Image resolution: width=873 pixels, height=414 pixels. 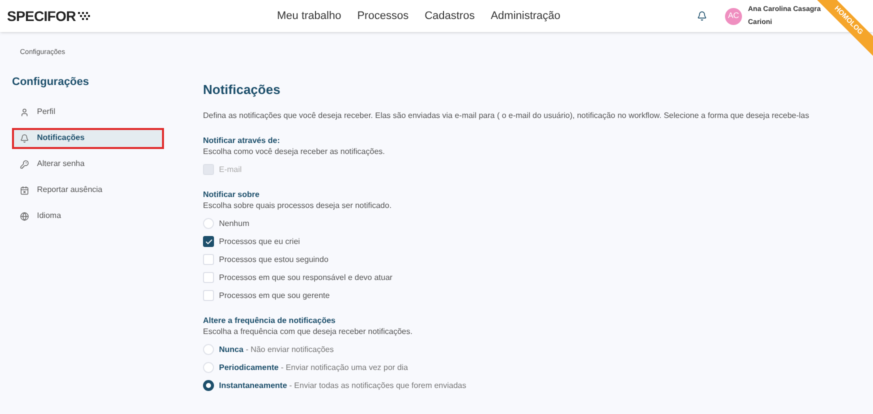 I want to click on option-label: Instantaneamente - Enviar todas as notificações que forem enviadas, so click(x=342, y=386).